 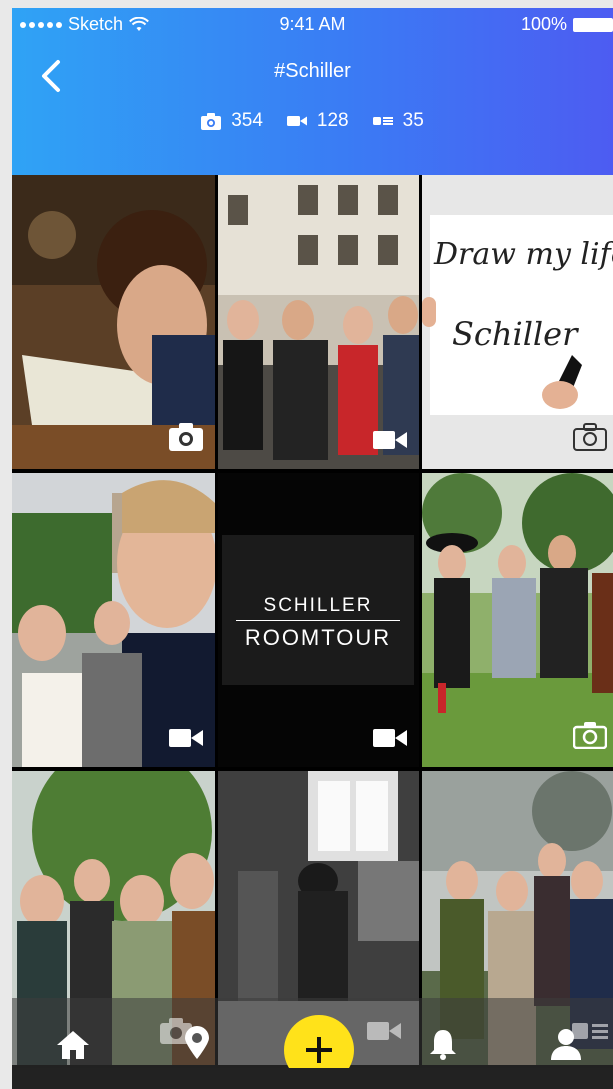 What do you see at coordinates (398, 121) in the screenshot?
I see `story-count: 35` at bounding box center [398, 121].